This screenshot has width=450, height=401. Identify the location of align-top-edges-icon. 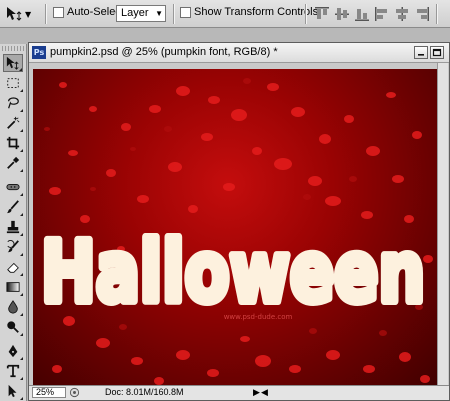
(322, 14).